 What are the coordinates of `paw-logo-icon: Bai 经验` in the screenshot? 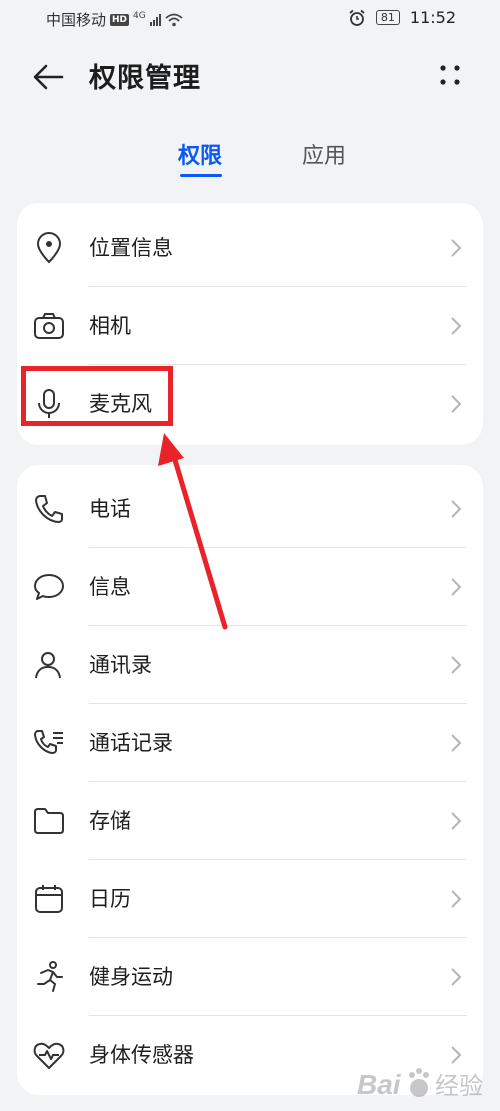 It's located at (420, 1084).